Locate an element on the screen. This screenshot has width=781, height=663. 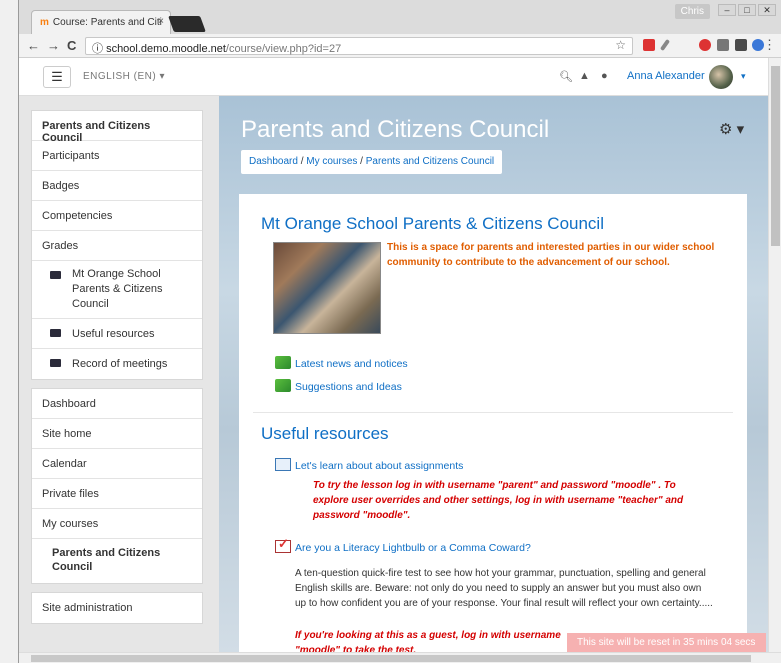
horizontal-scrollbar is located at coordinates (400, 657).